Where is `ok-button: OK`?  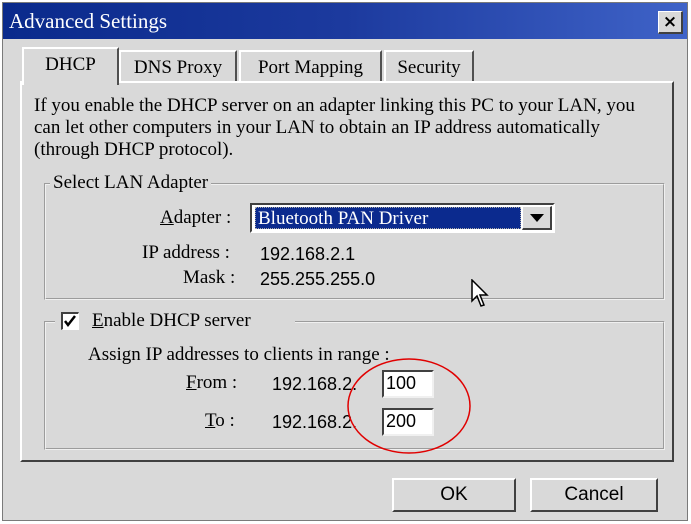
ok-button: OK is located at coordinates (454, 495).